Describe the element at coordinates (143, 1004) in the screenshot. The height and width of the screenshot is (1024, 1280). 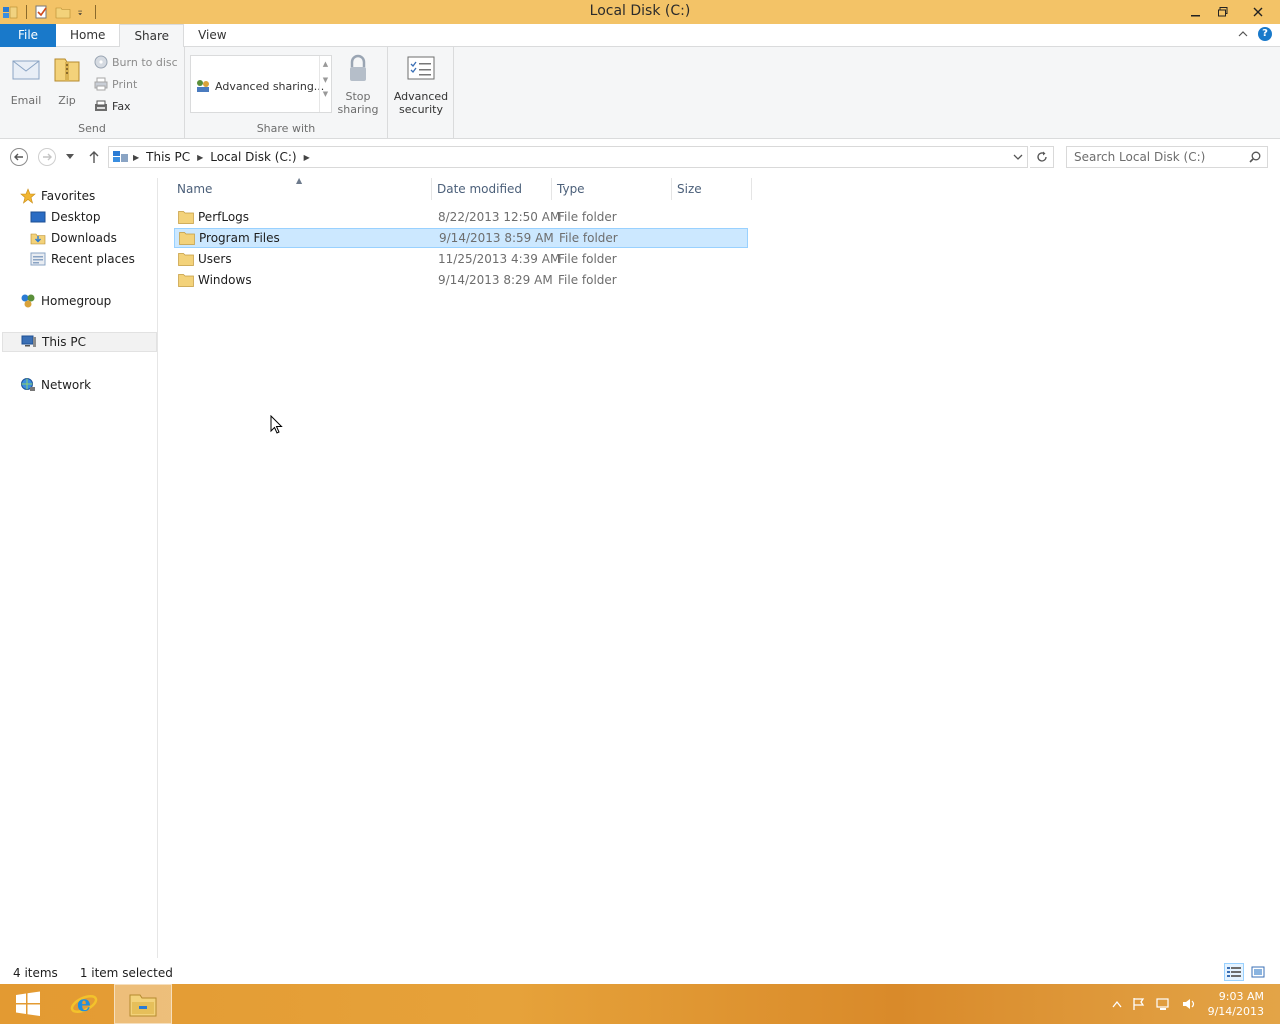
I see `taskbar-file-explorer` at that location.